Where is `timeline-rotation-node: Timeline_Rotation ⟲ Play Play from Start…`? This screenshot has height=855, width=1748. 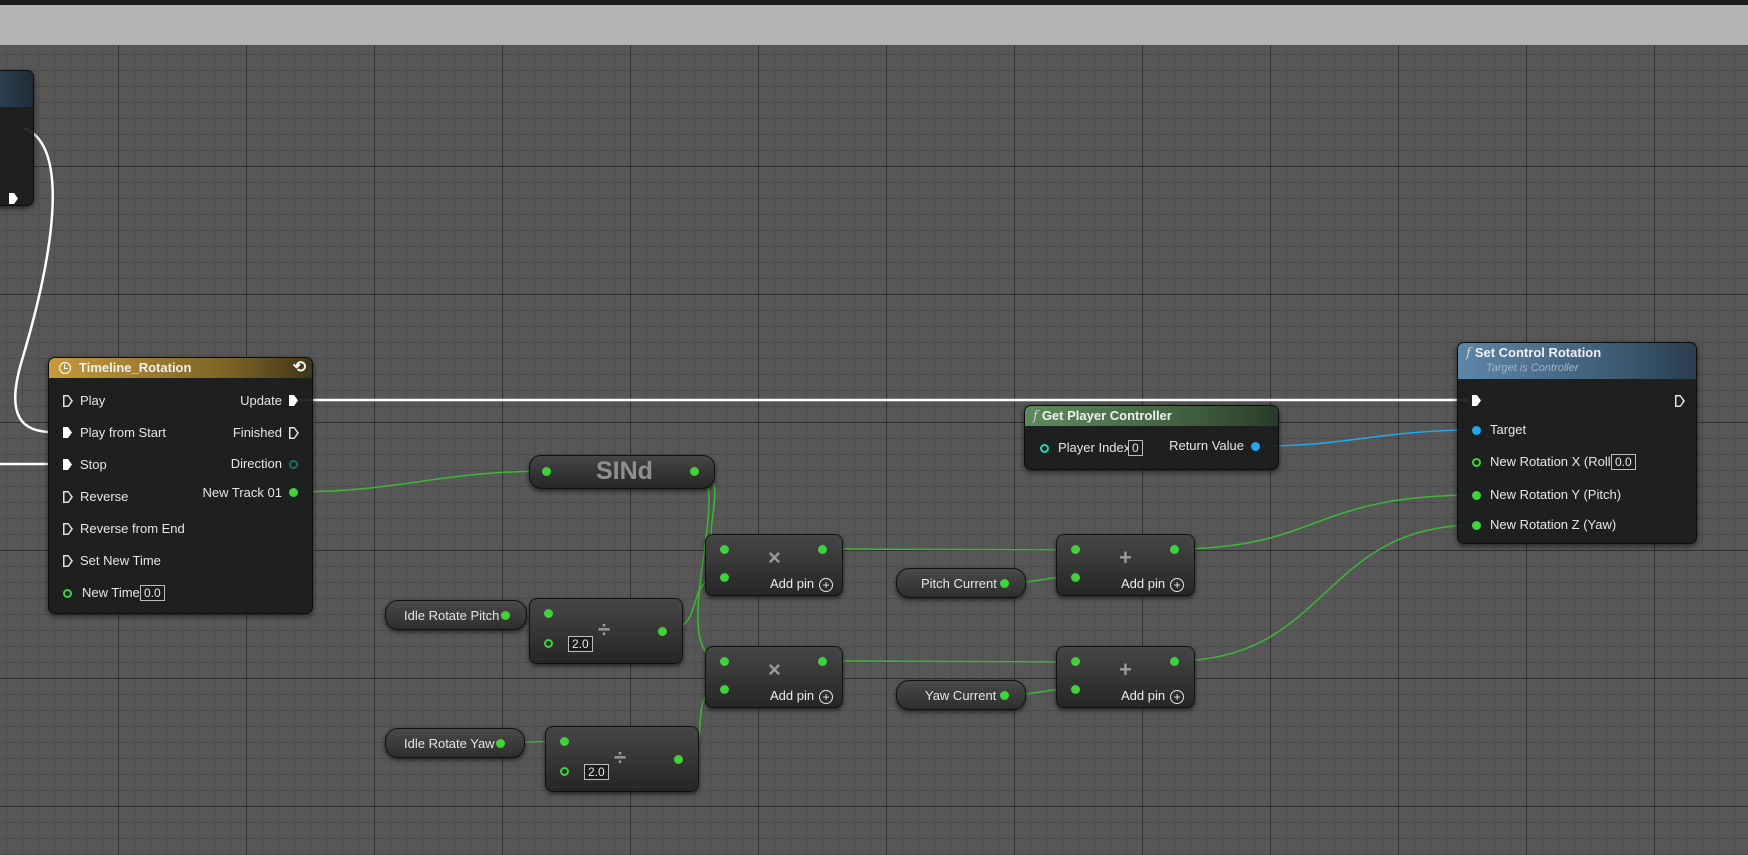
timeline-rotation-node: Timeline_Rotation ⟲ Play Play from Start… is located at coordinates (180, 485).